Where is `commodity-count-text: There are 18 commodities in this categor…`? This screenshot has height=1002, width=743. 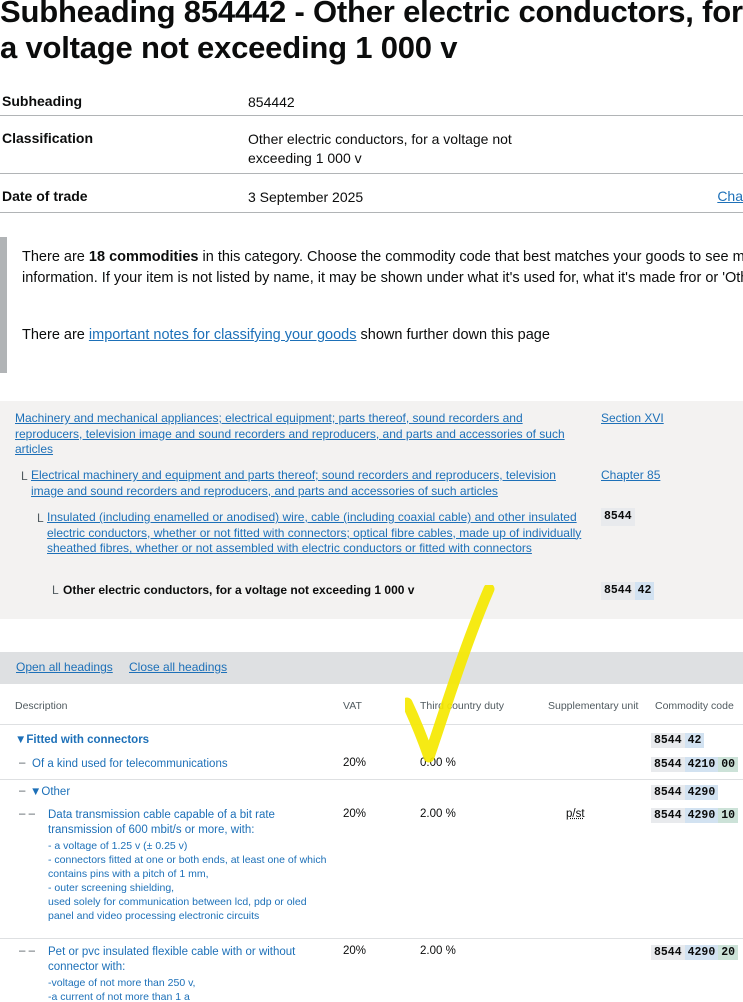 commodity-count-text: There are 18 commodities in this categor… is located at coordinates (382, 268).